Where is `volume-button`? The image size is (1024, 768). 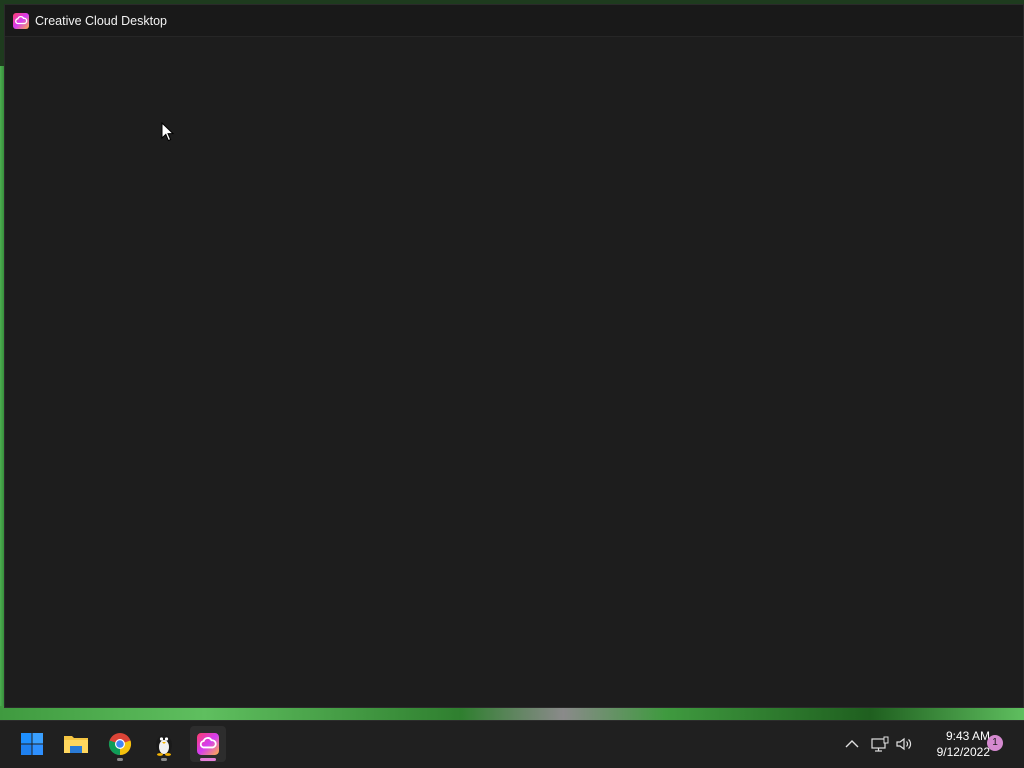 volume-button is located at coordinates (904, 744).